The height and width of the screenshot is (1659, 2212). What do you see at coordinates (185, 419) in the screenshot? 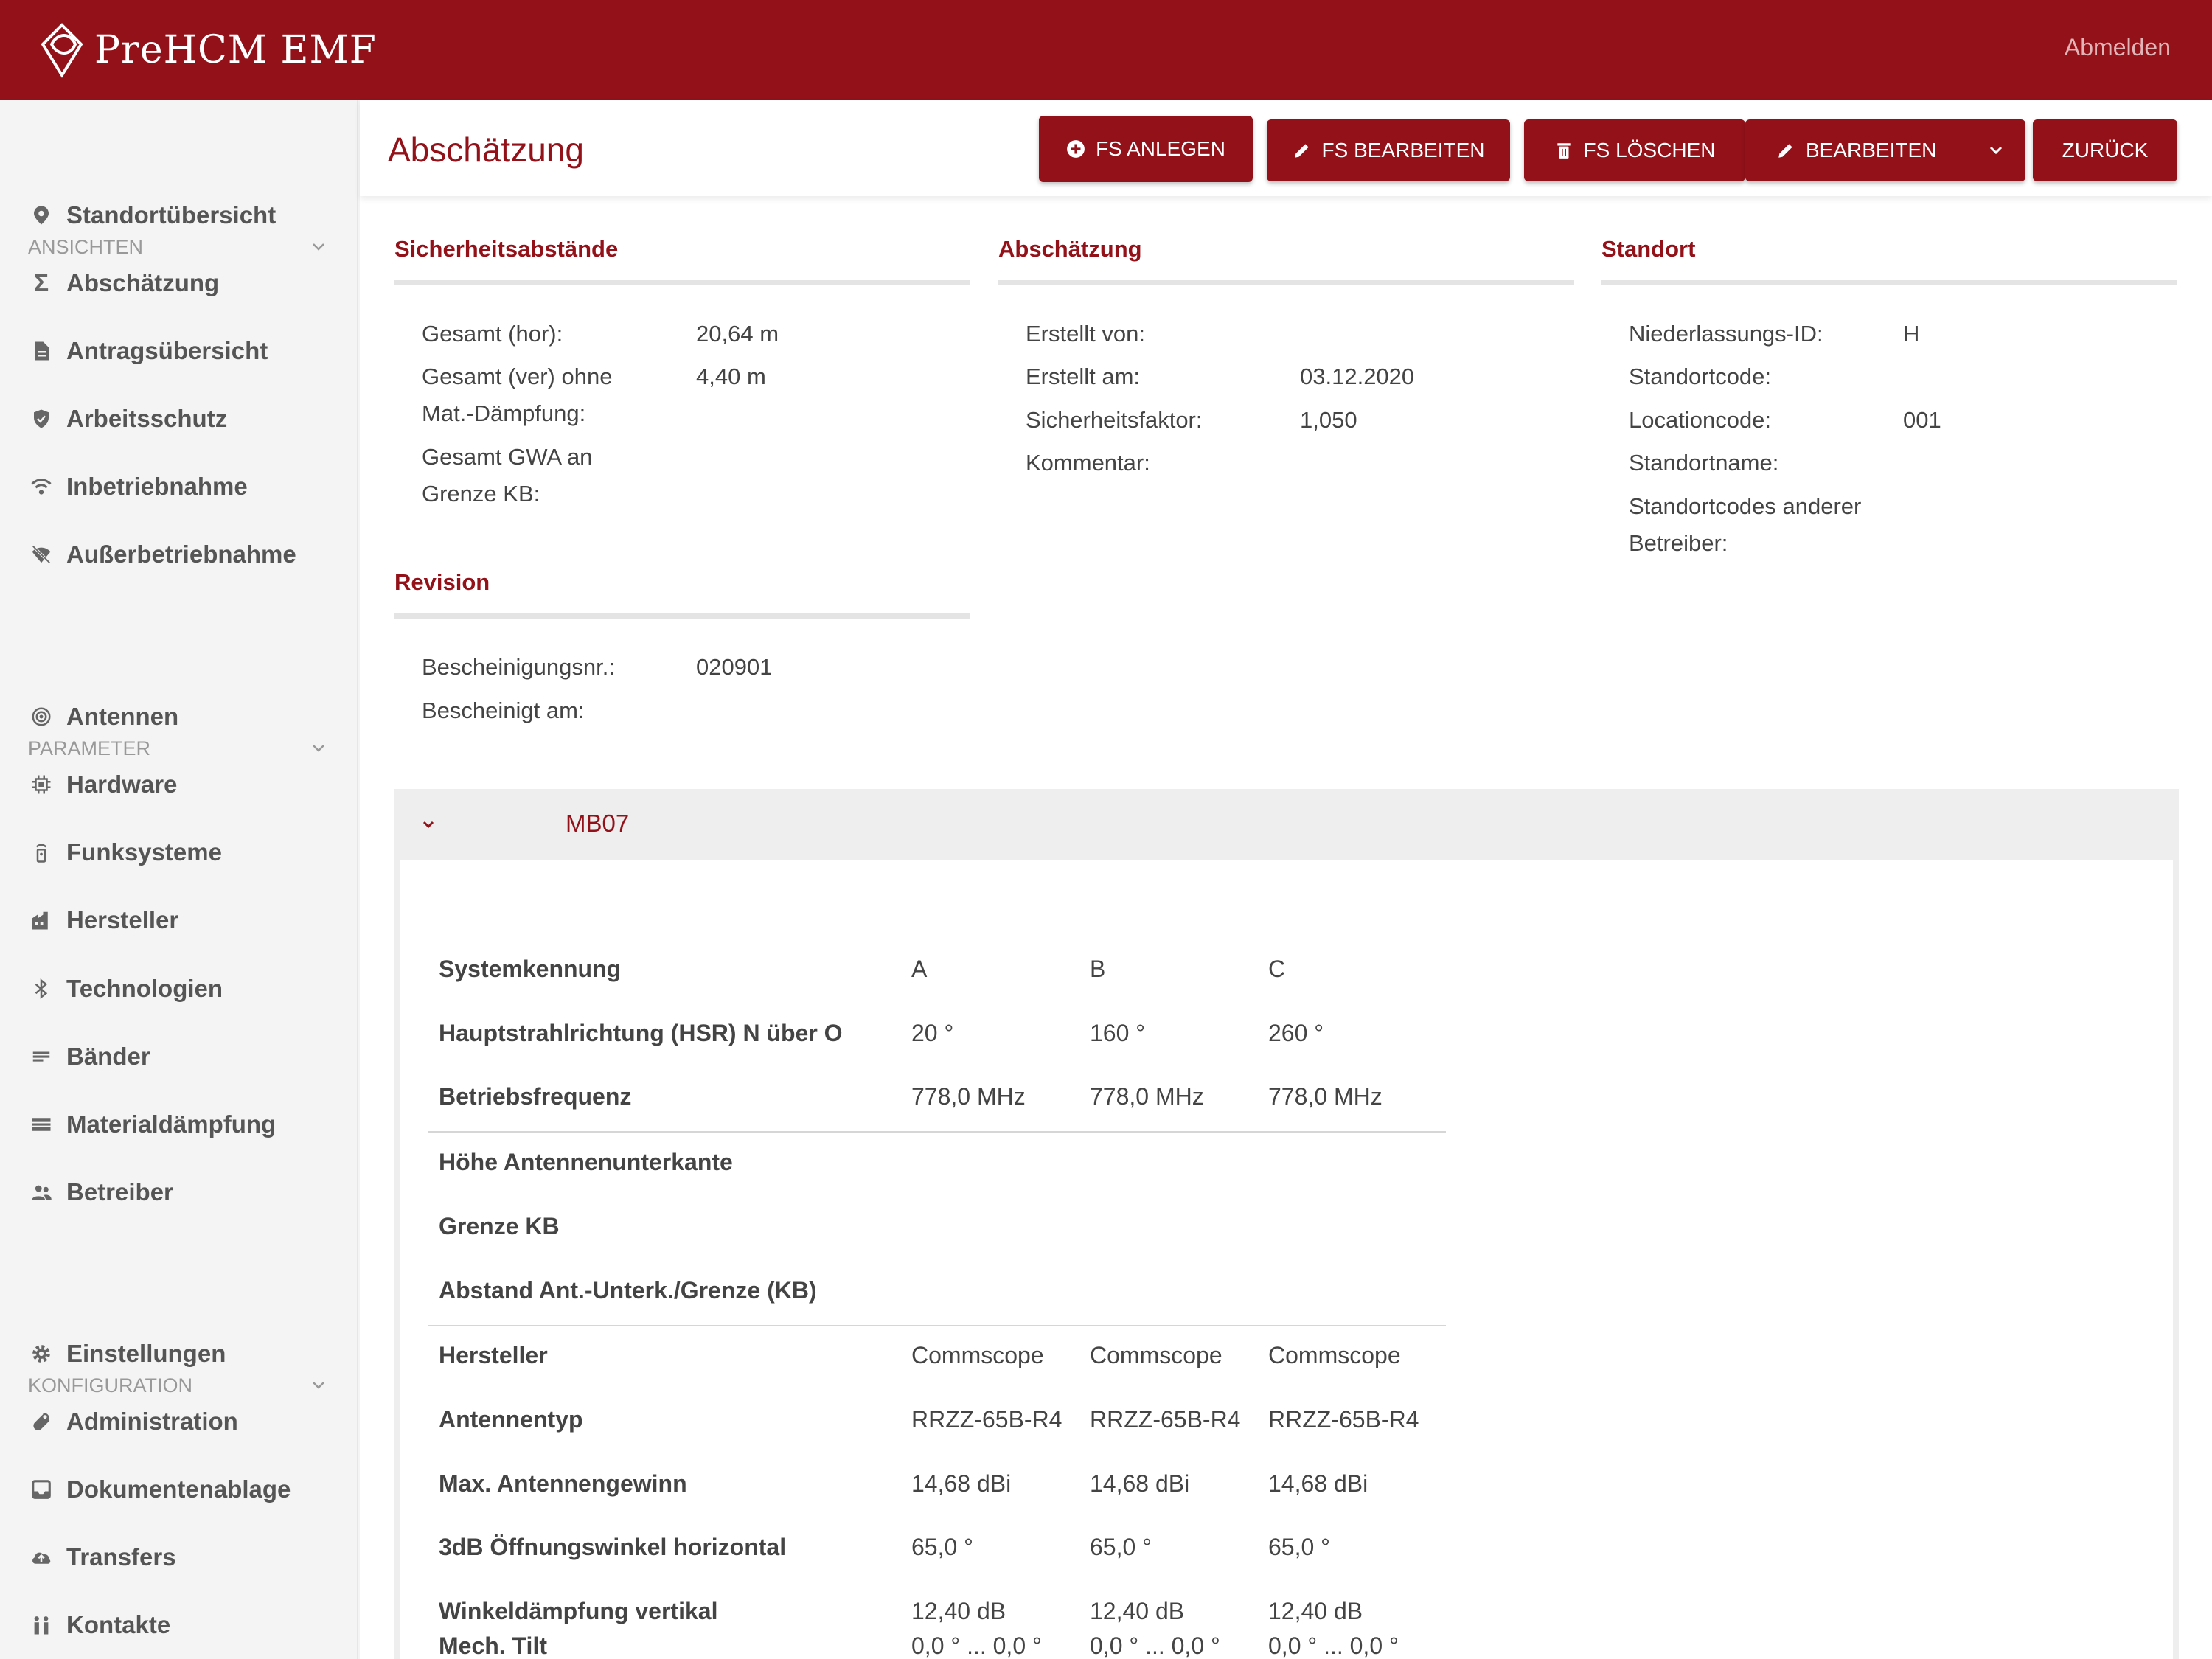
I see `sidebar-item-arbeitsschutz: Arbeitsschutz` at bounding box center [185, 419].